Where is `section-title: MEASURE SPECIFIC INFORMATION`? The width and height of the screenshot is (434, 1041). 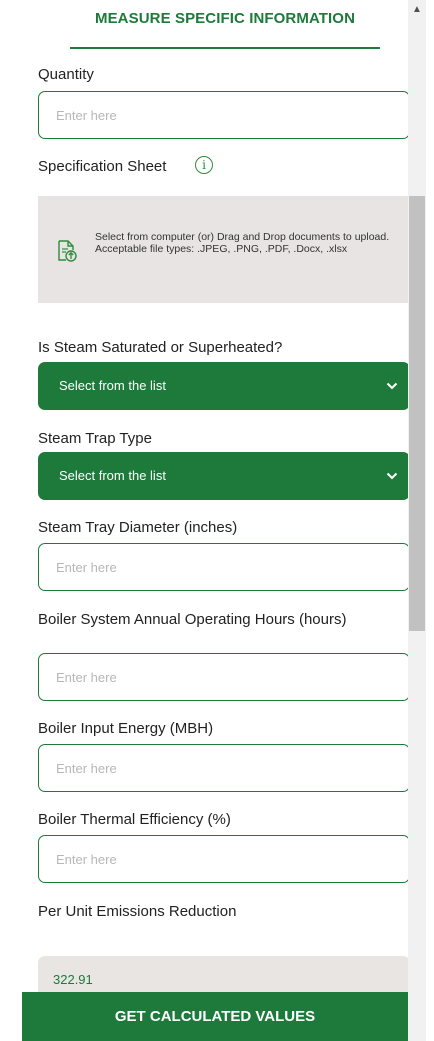
section-title: MEASURE SPECIFIC INFORMATION is located at coordinates (225, 18).